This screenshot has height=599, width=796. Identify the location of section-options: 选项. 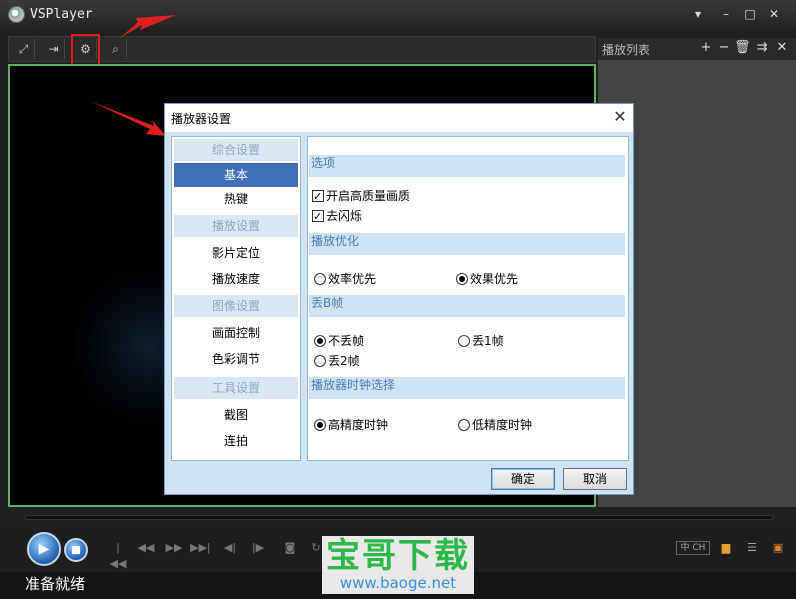
(467, 166).